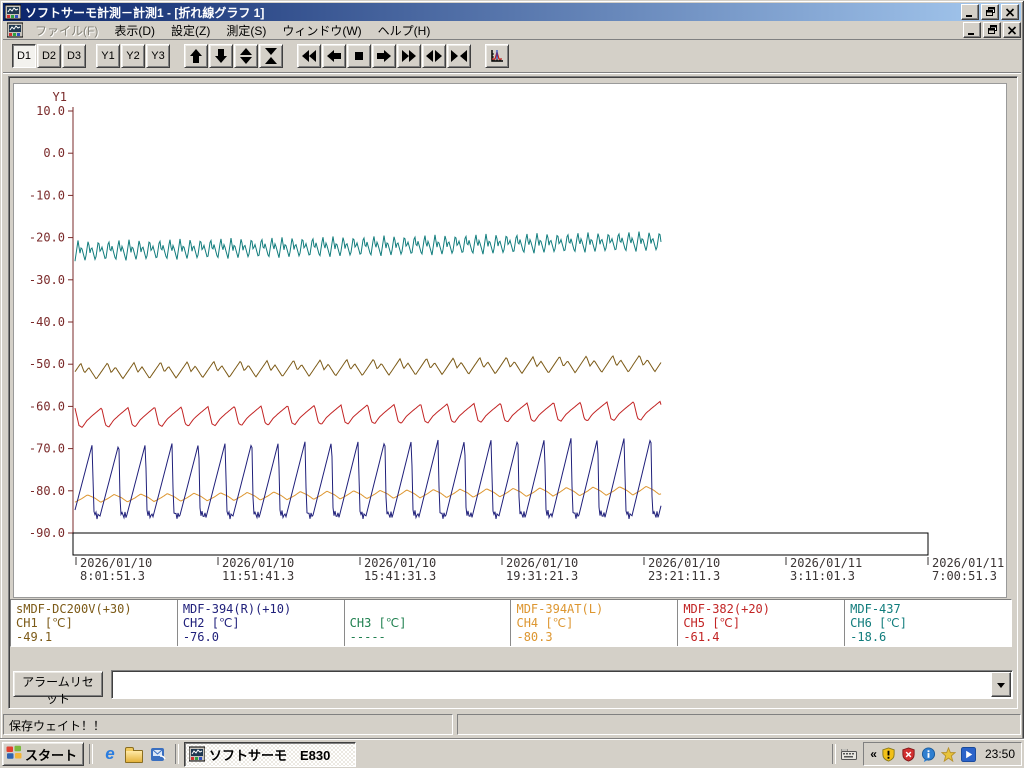 The image size is (1024, 768). I want to click on svg-text: 7:00:51.3, so click(964, 576).